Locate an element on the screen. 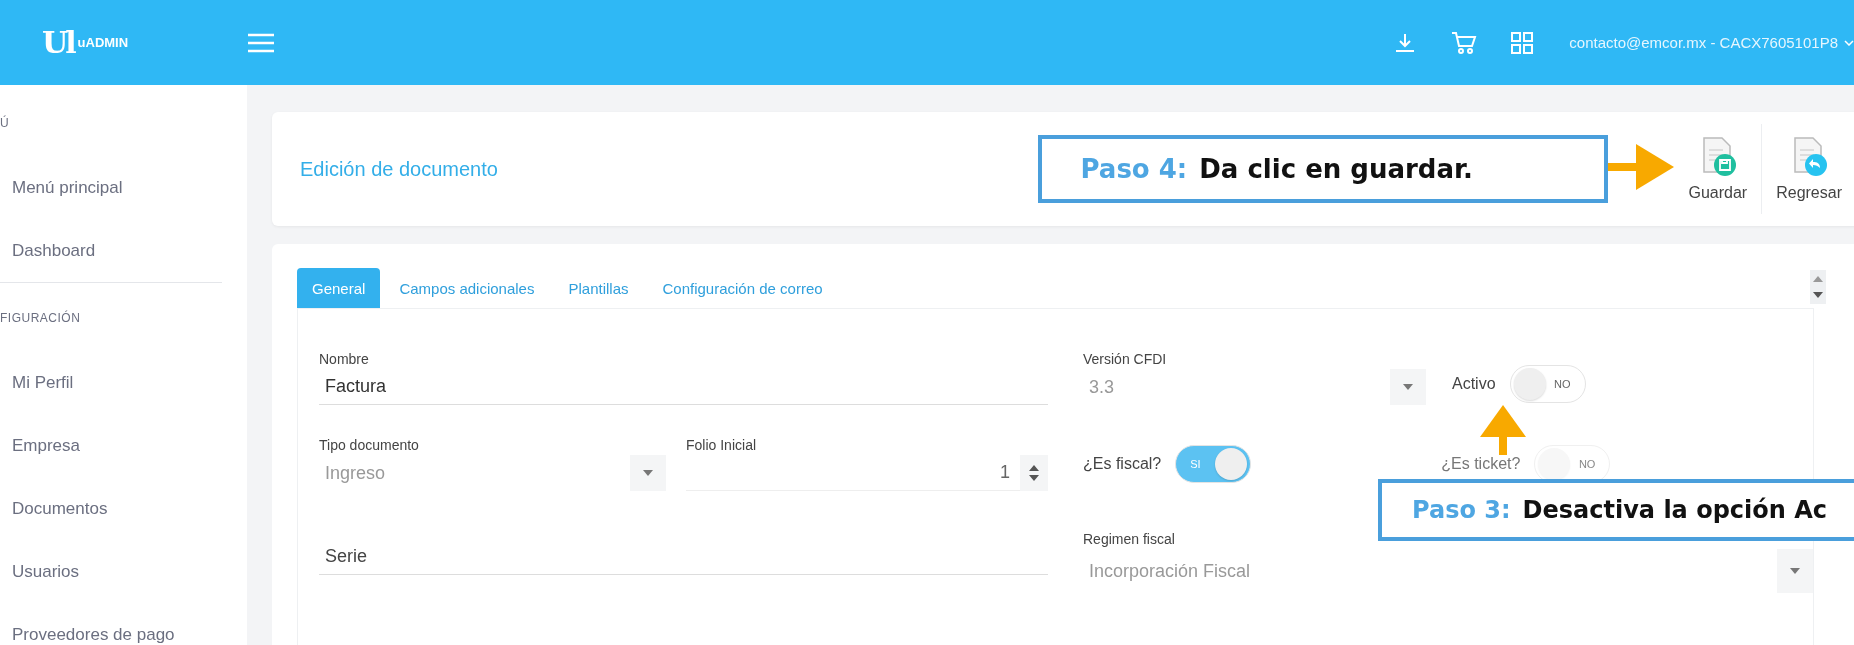 The width and height of the screenshot is (1854, 645). toggle-label: ¿Es fiscal? is located at coordinates (1122, 464).